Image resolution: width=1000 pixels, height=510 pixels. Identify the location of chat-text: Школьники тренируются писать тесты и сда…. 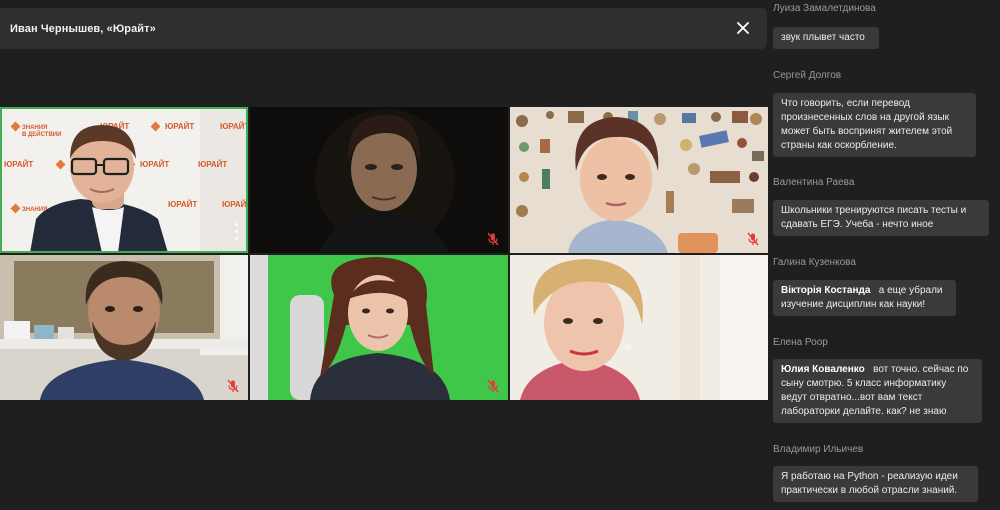
(874, 217).